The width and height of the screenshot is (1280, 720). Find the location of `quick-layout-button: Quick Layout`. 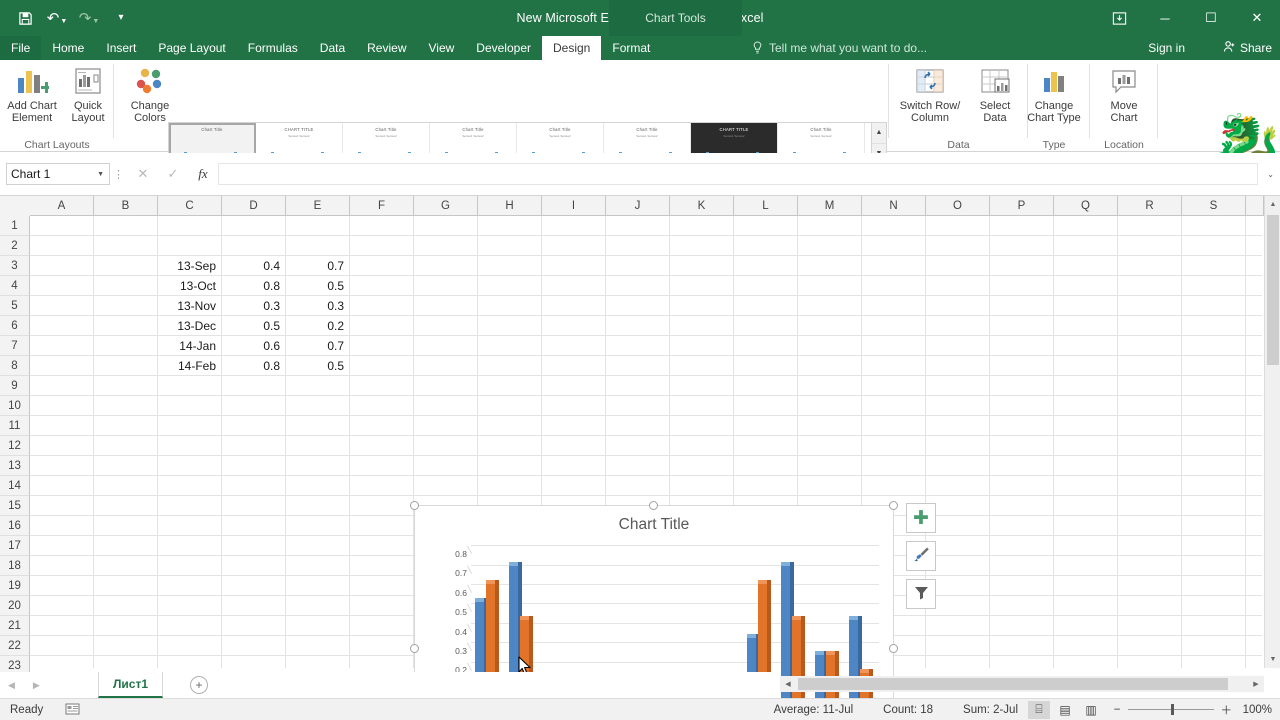

quick-layout-button: Quick Layout is located at coordinates (88, 100).